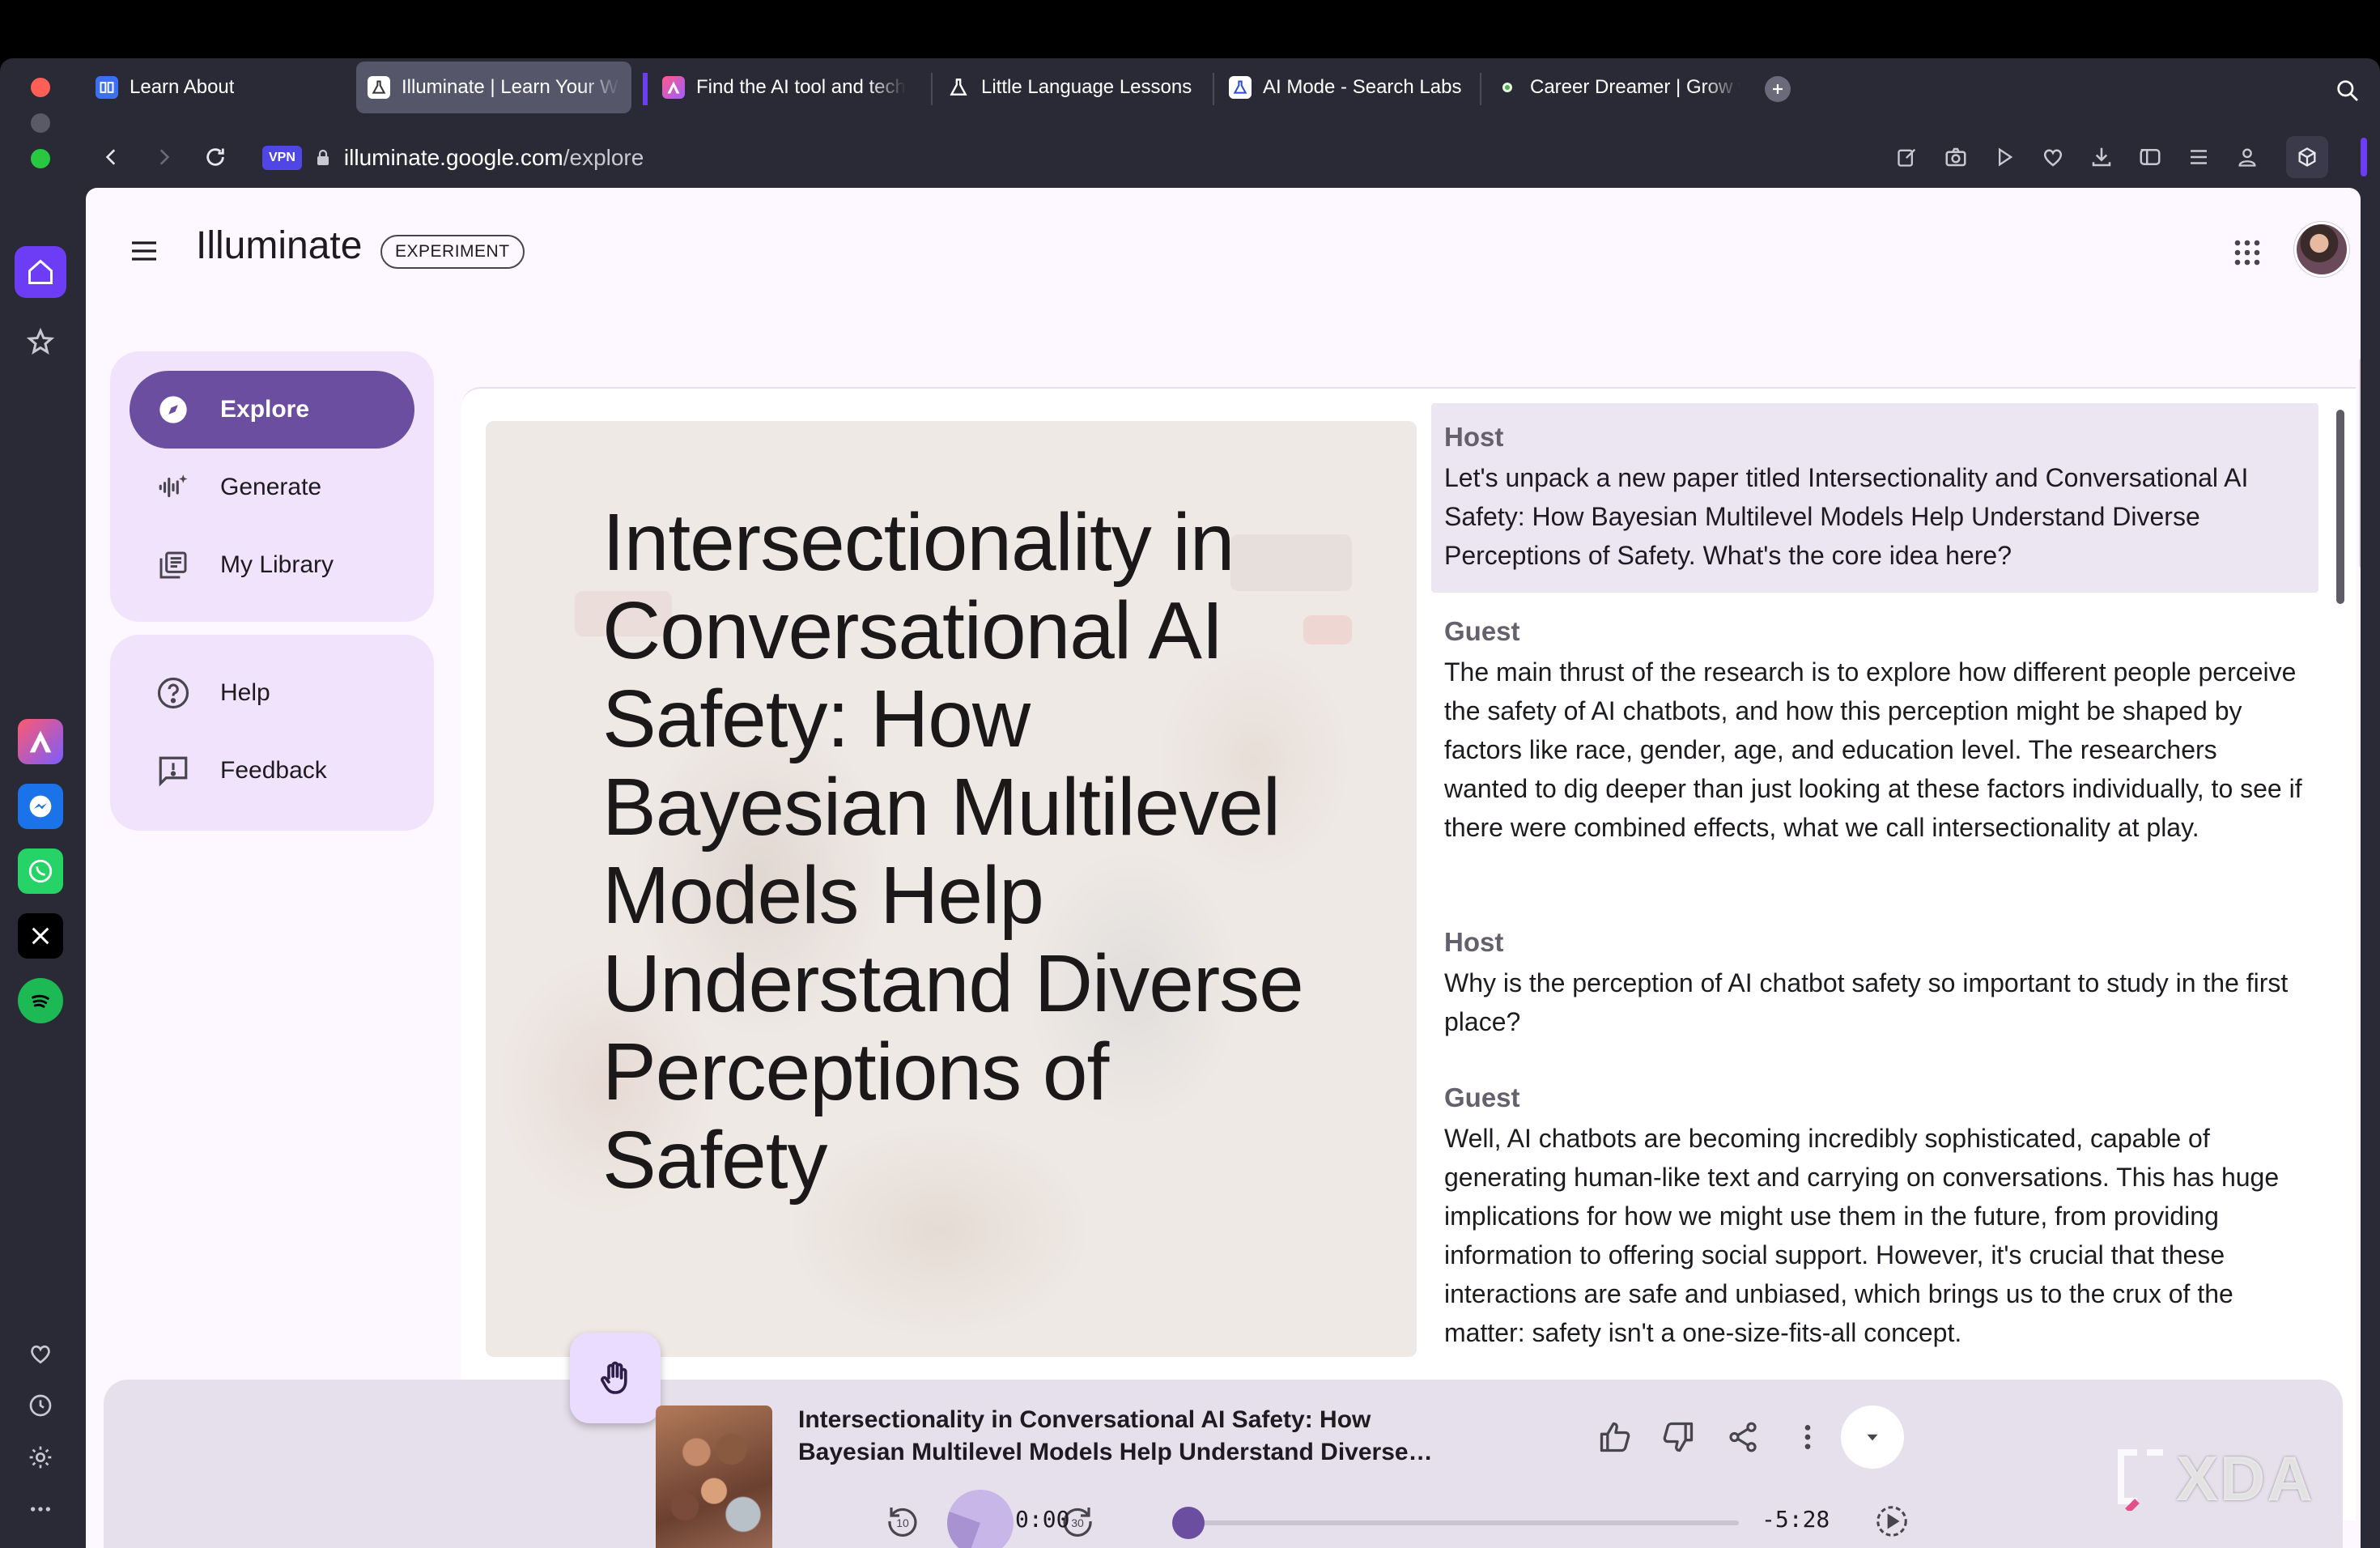 The width and height of the screenshot is (2380, 1548). Describe the element at coordinates (112, 157) in the screenshot. I see `back-button` at that location.